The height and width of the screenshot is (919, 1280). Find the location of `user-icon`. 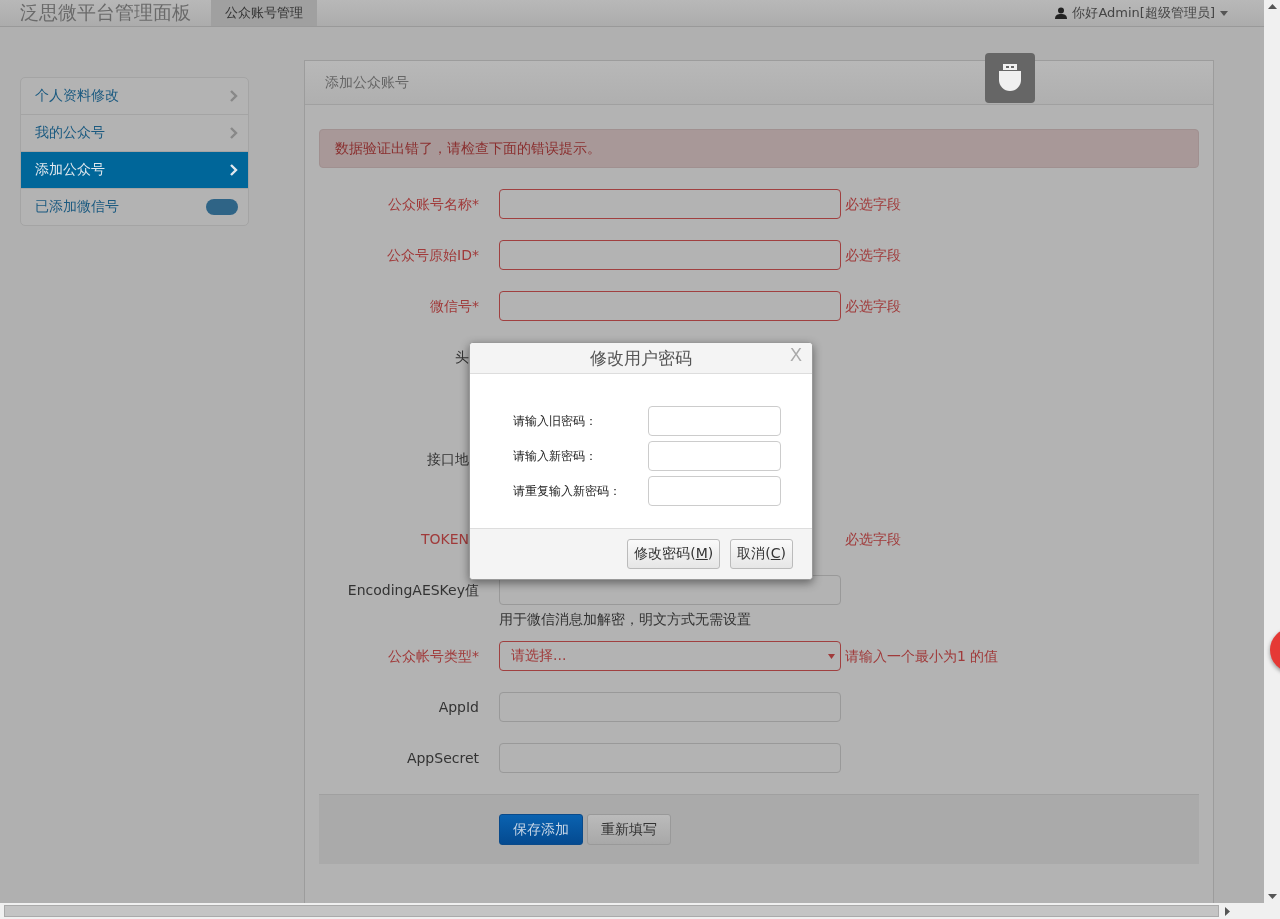

user-icon is located at coordinates (1061, 13).